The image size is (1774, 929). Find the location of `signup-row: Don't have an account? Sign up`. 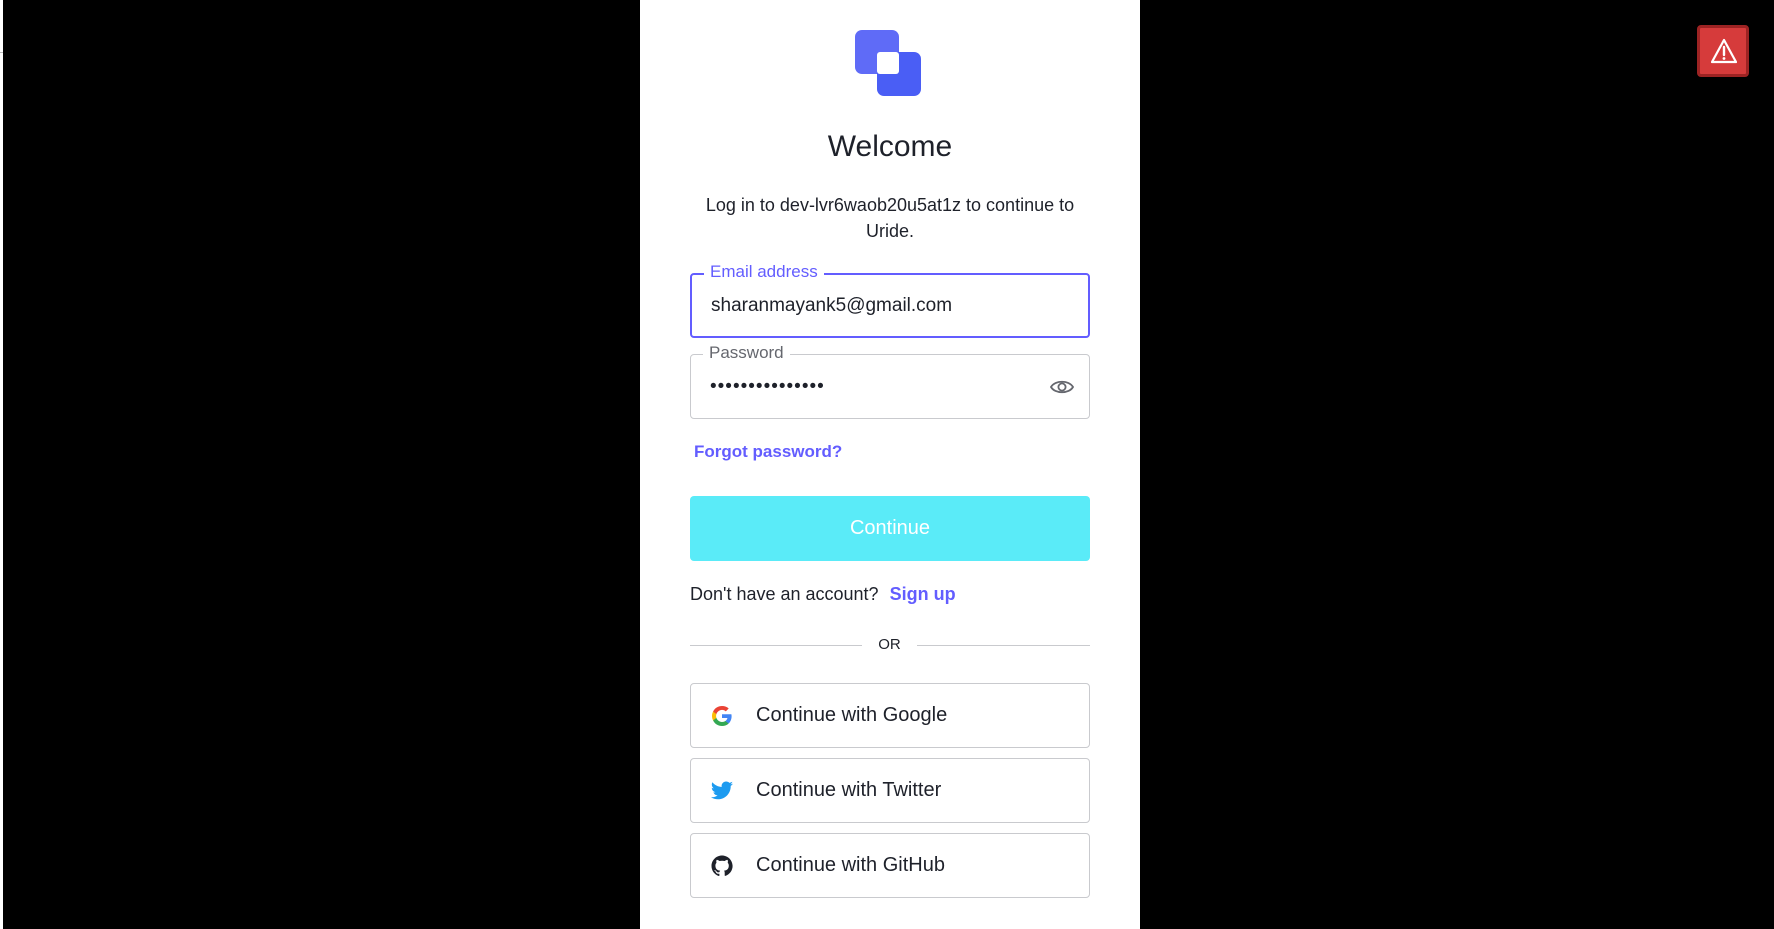

signup-row: Don't have an account? Sign up is located at coordinates (823, 594).